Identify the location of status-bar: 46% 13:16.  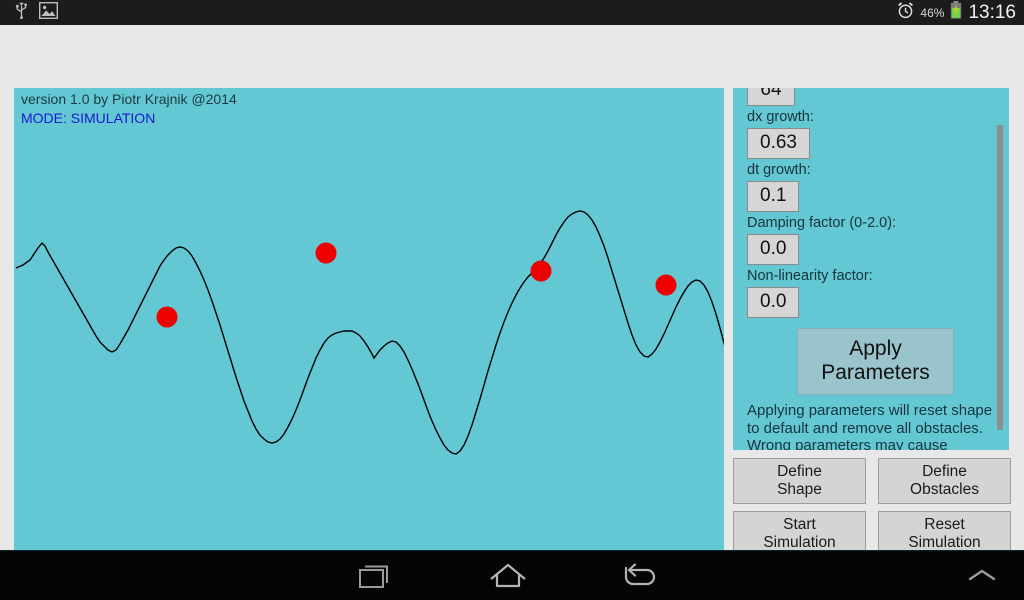
(512, 12).